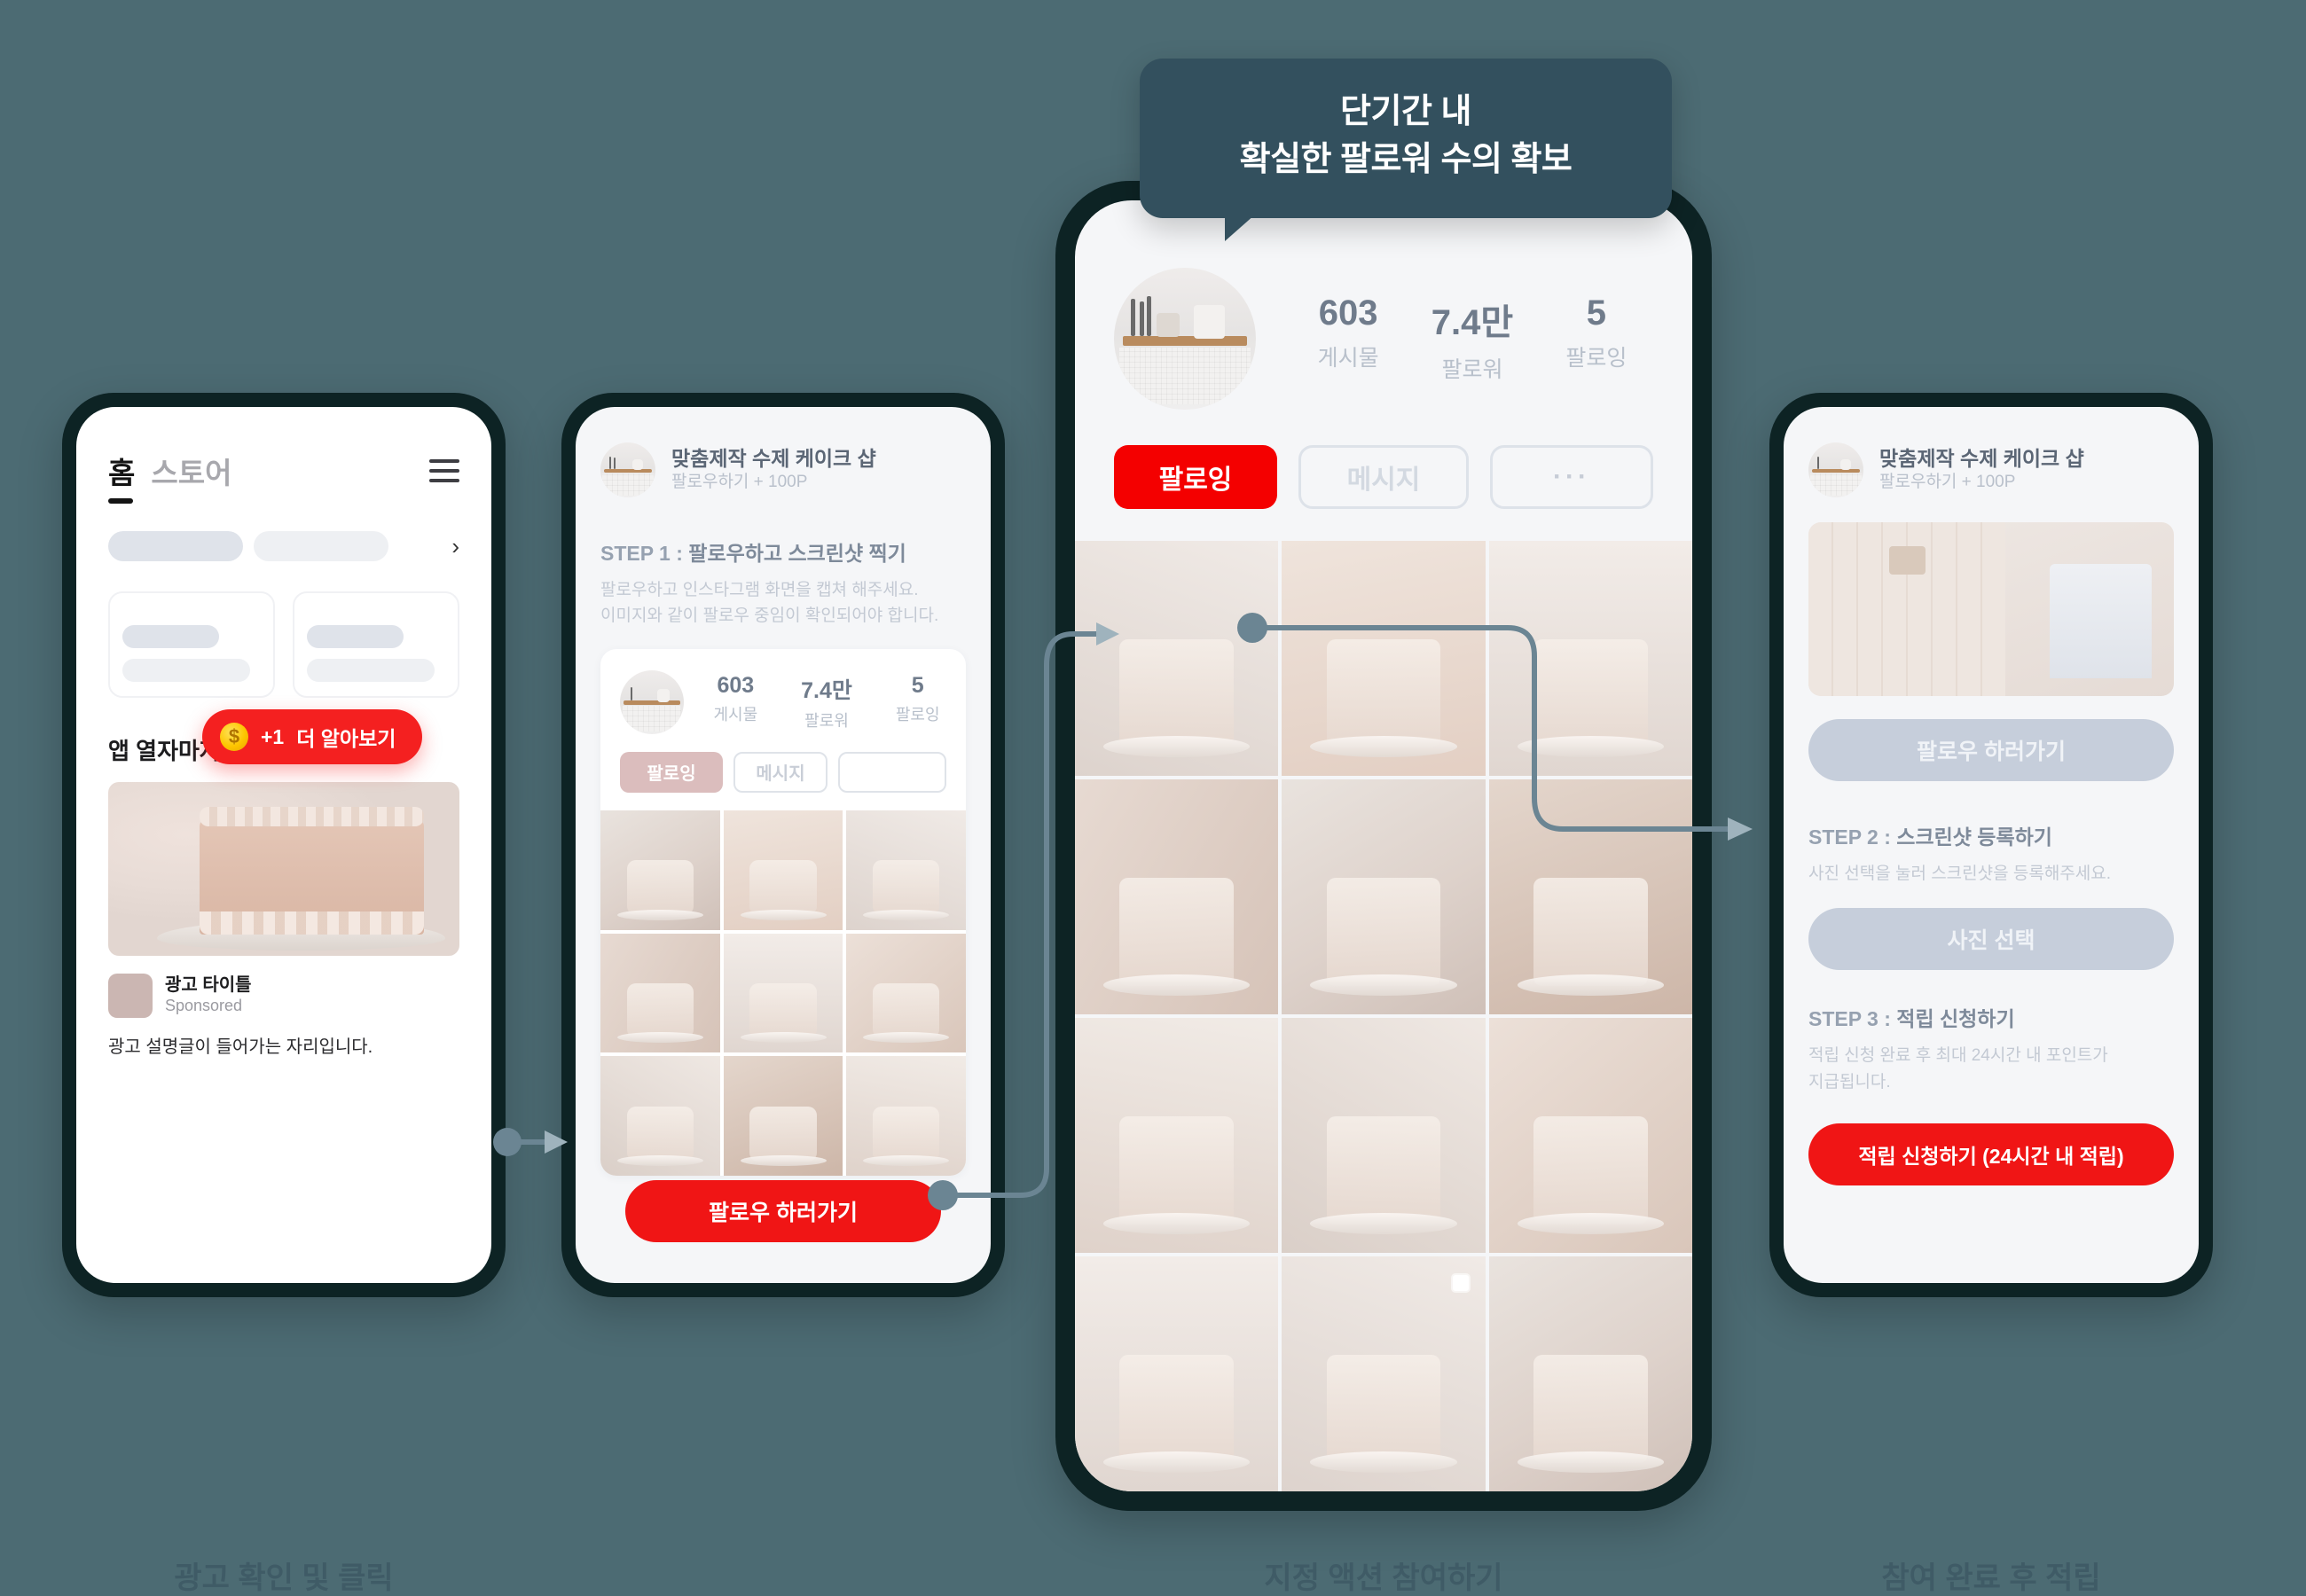 The height and width of the screenshot is (1596, 2306). Describe the element at coordinates (130, 996) in the screenshot. I see `advertiser-avatar` at that location.